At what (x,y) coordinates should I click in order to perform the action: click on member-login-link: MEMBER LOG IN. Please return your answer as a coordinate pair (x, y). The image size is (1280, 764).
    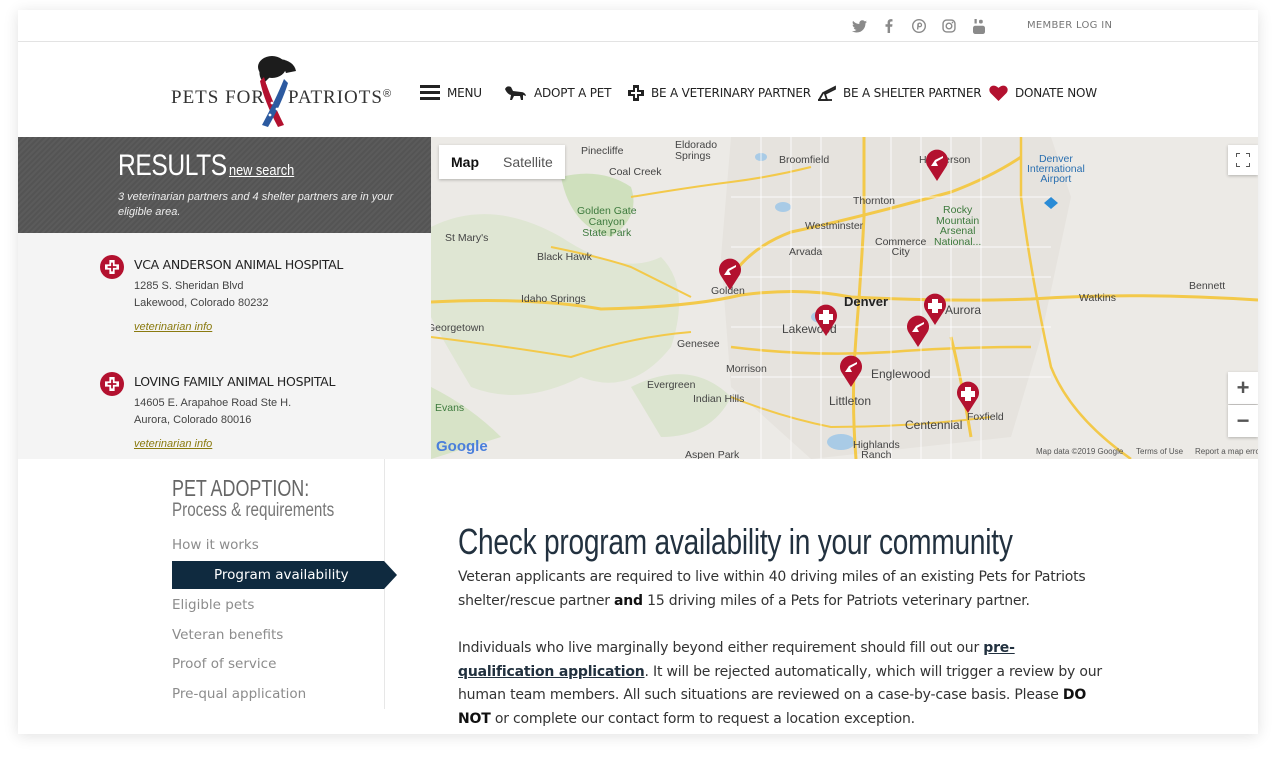
    Looking at the image, I should click on (1069, 25).